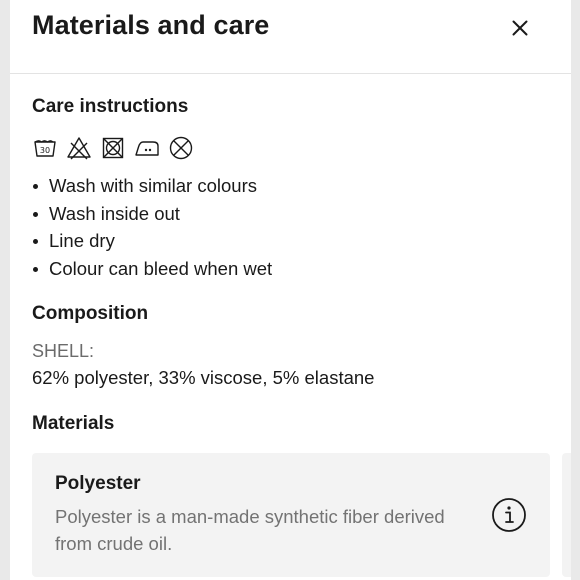 The image size is (580, 580). I want to click on do-not-dry-clean-icon, so click(181, 148).